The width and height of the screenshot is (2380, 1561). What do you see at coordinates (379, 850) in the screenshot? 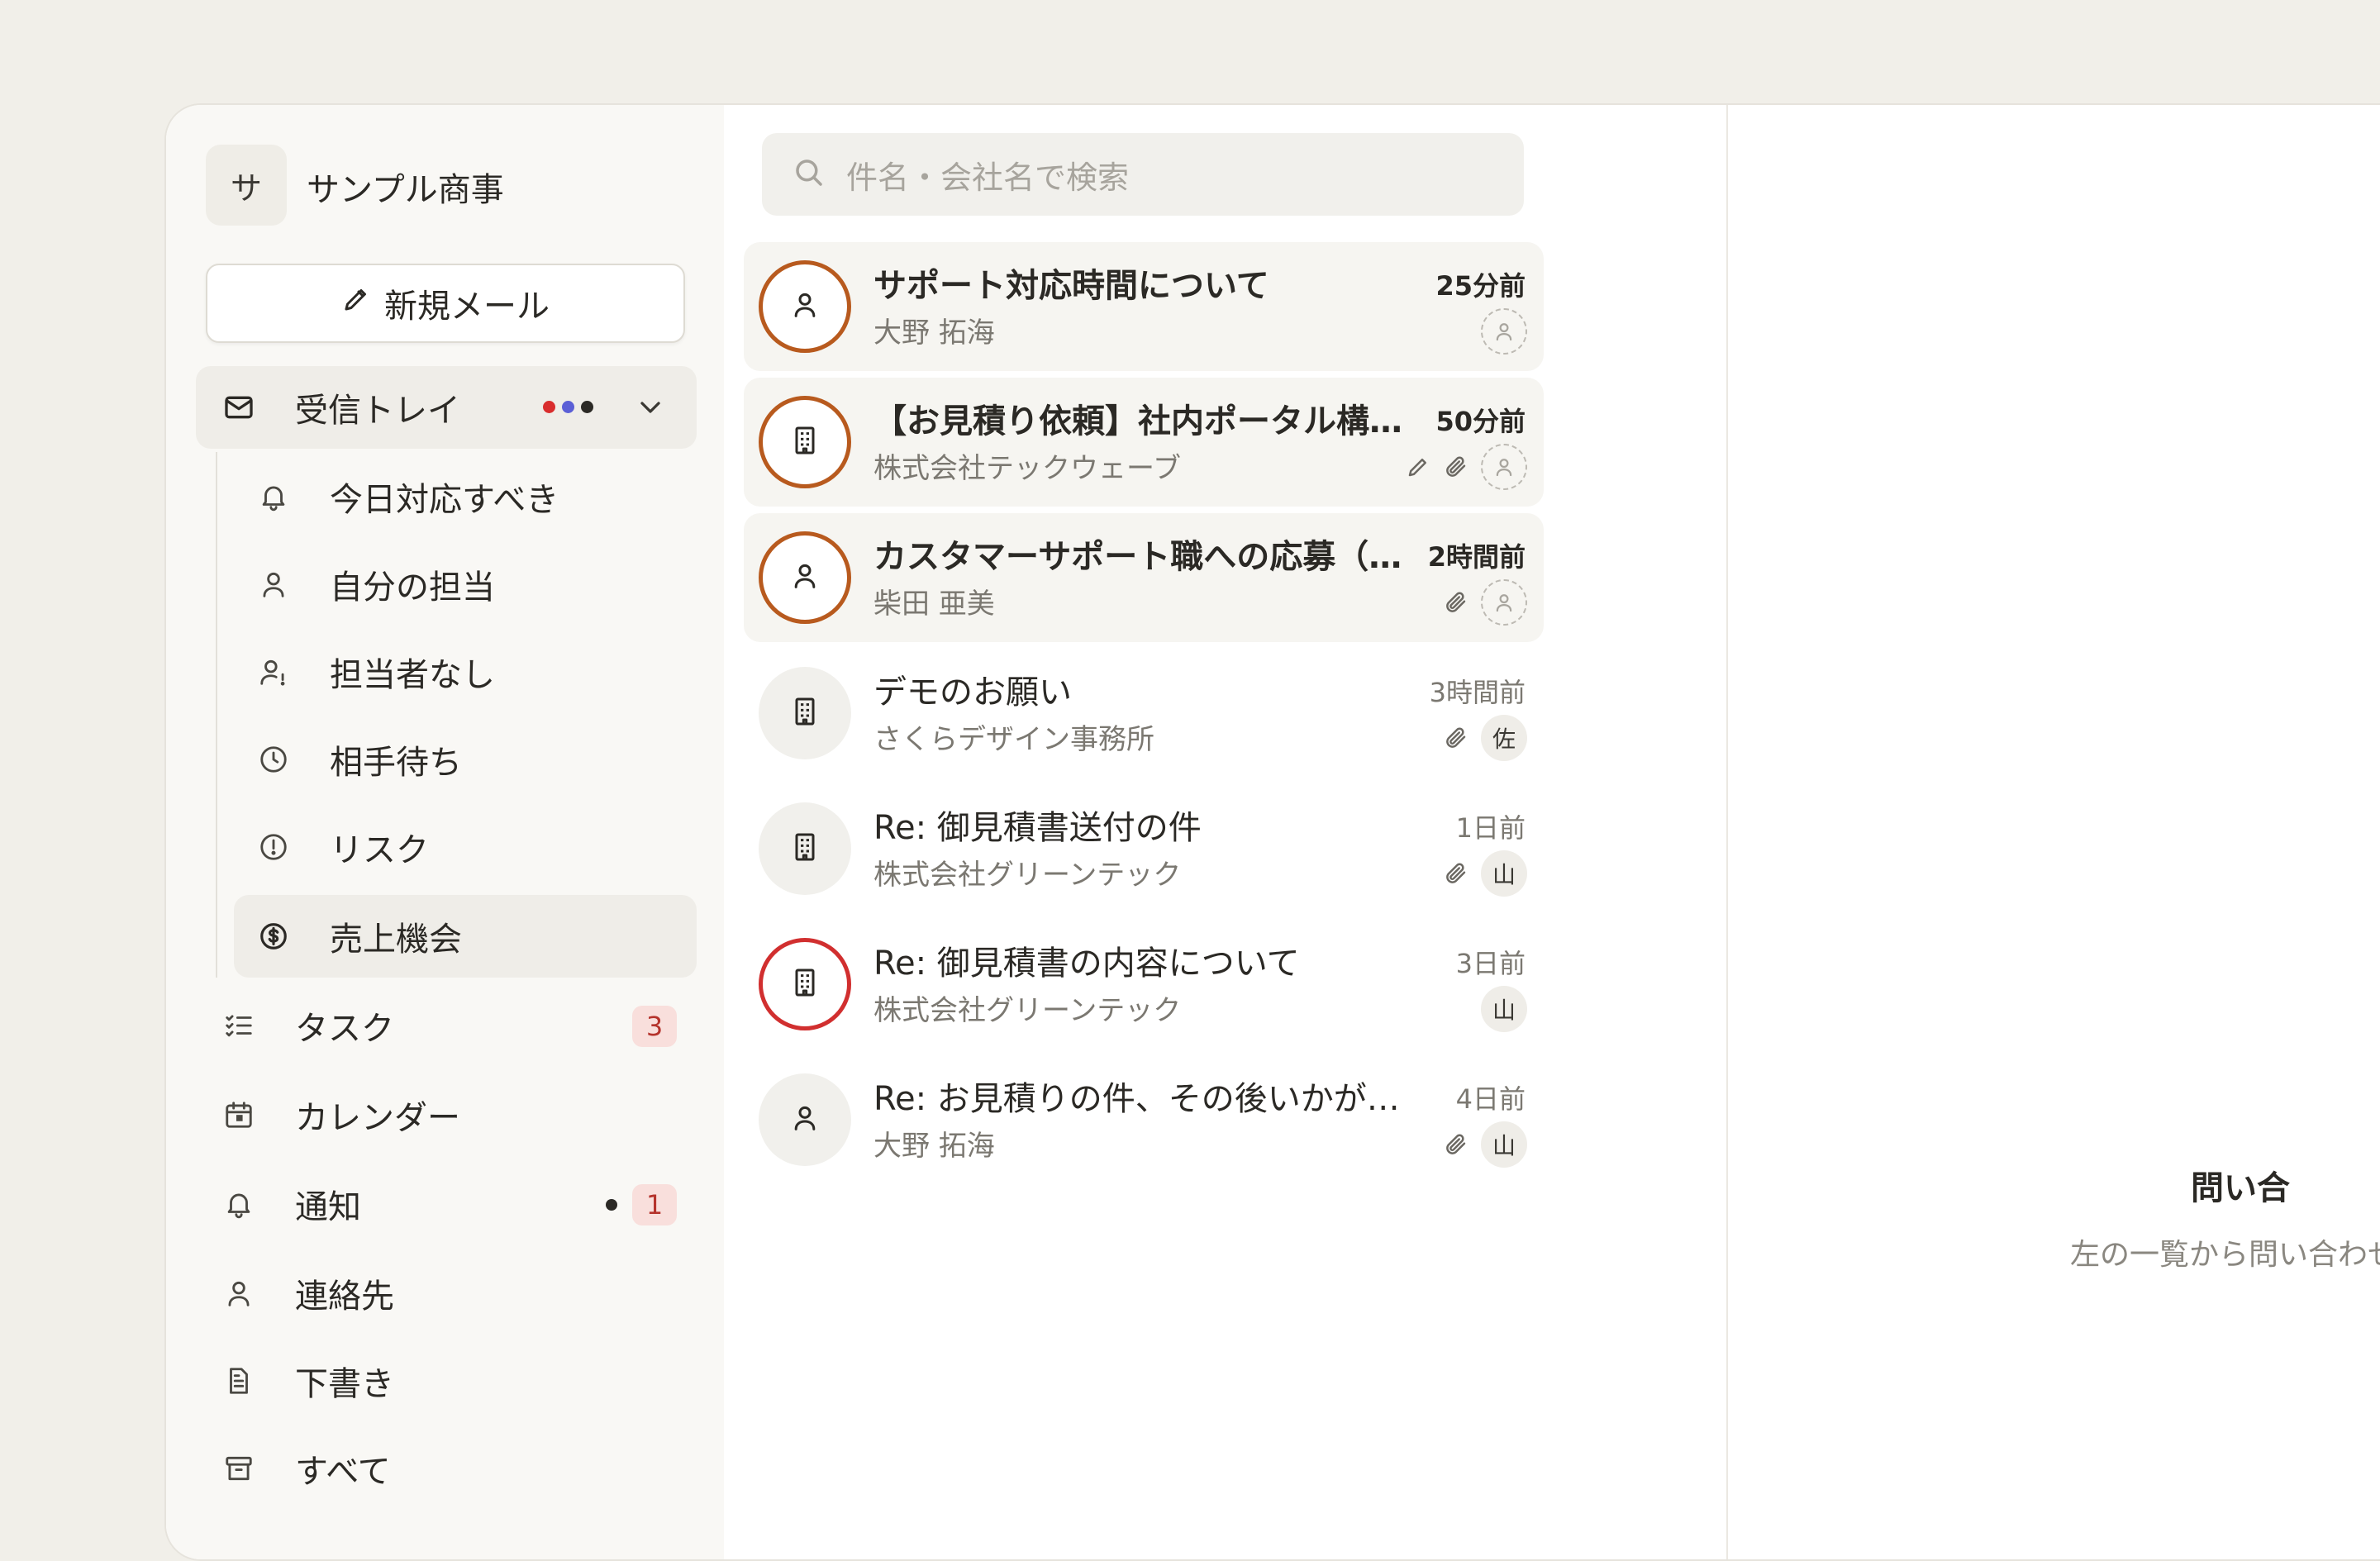
I see `sidebar-item-label: リスク` at bounding box center [379, 850].